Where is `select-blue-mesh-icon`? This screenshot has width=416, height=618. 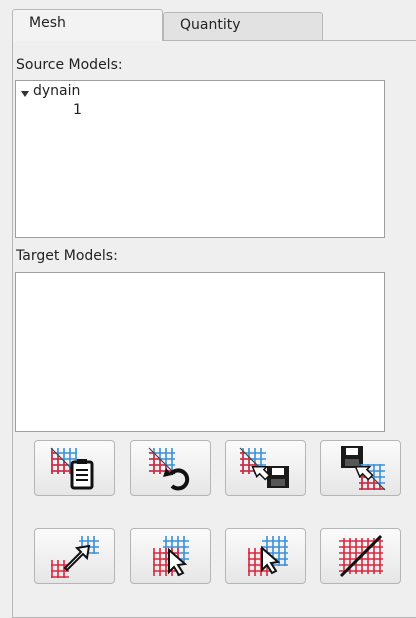
select-blue-mesh-icon is located at coordinates (267, 556).